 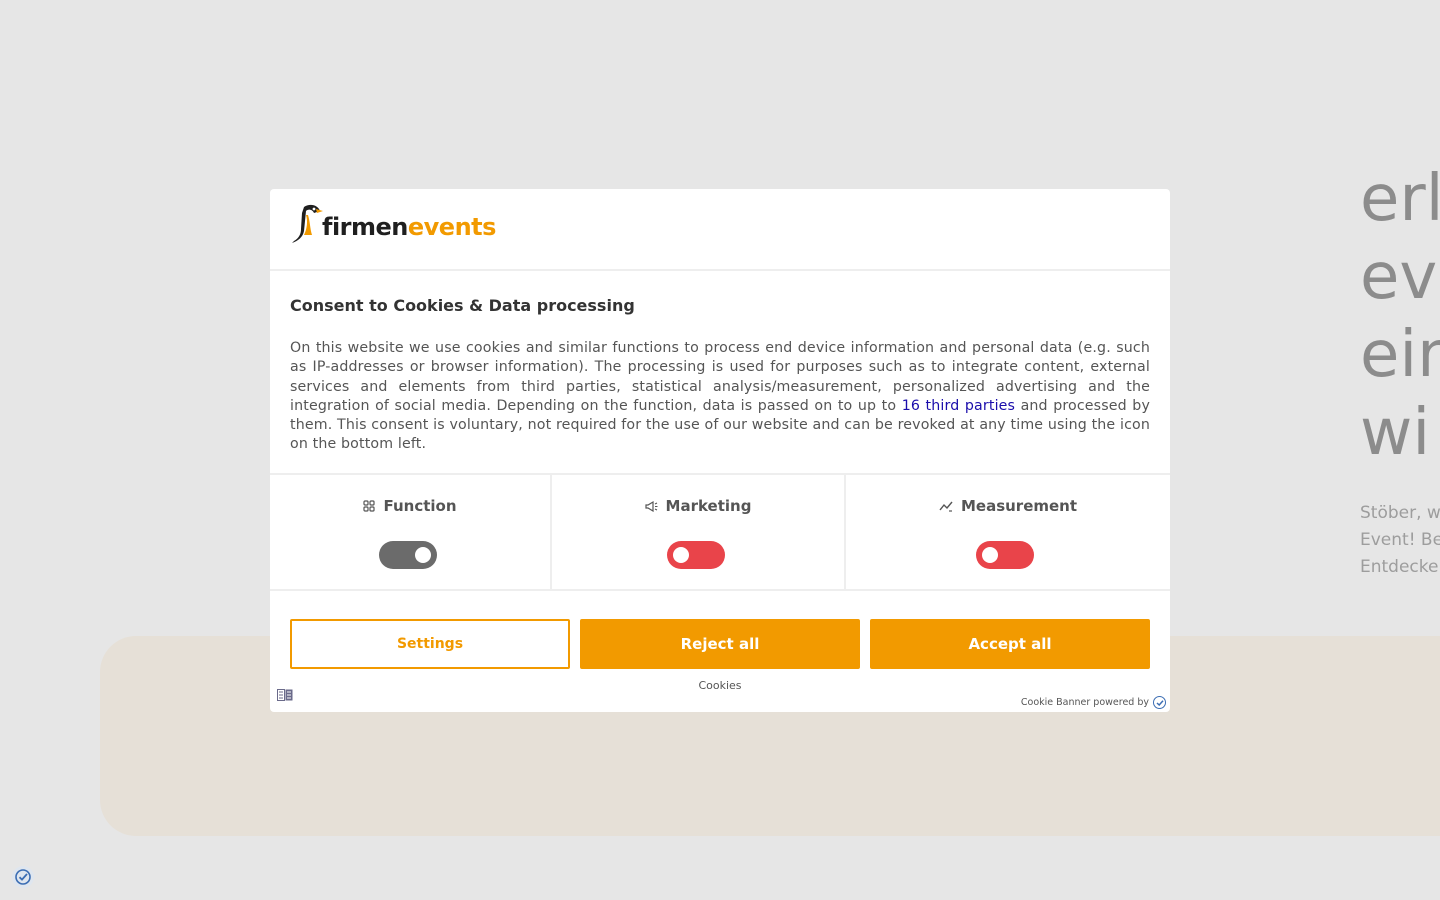 I want to click on category-marketing: Marketing, so click(x=699, y=532).